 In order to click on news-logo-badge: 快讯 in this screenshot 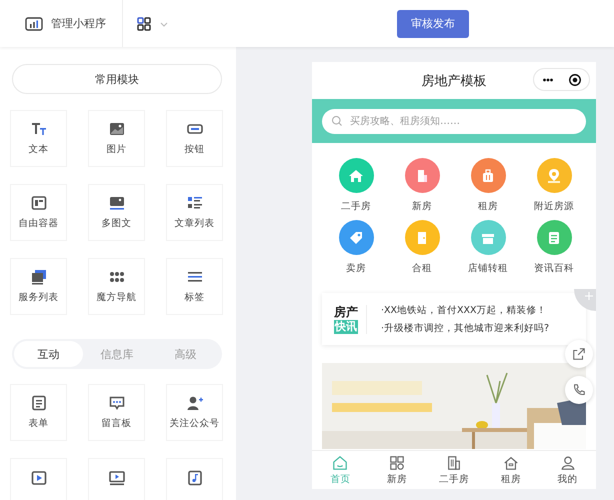, I will do `click(346, 327)`.